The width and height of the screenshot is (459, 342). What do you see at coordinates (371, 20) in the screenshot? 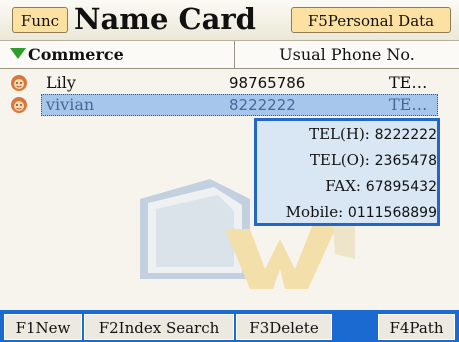
I see `personal-data-button: F5Personal Data` at bounding box center [371, 20].